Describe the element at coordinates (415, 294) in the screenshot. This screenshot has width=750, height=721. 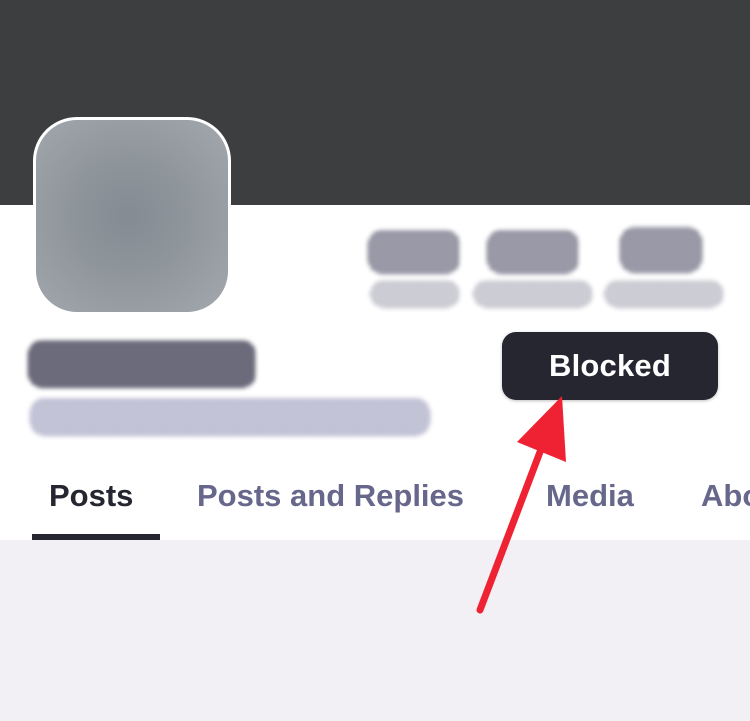
I see `stat-followers-label-redacted` at that location.